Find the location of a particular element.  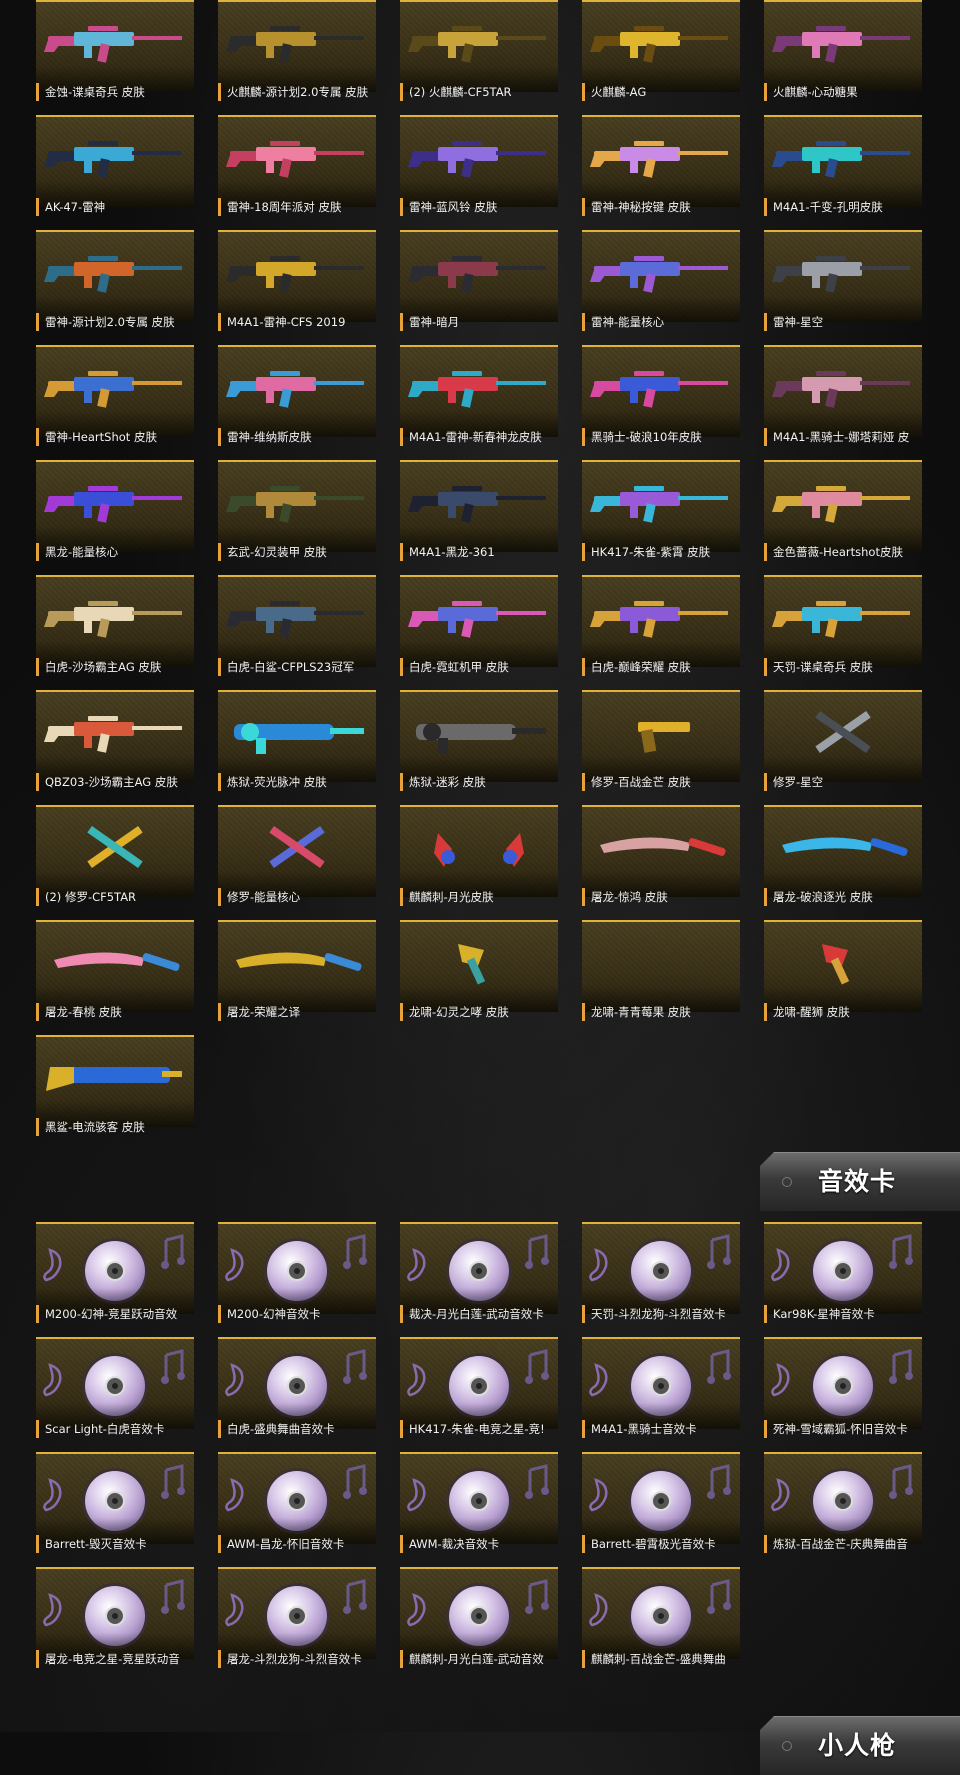

weapon-skin-card: 玄武-幻灵装甲 皮肤 is located at coordinates (297, 517).